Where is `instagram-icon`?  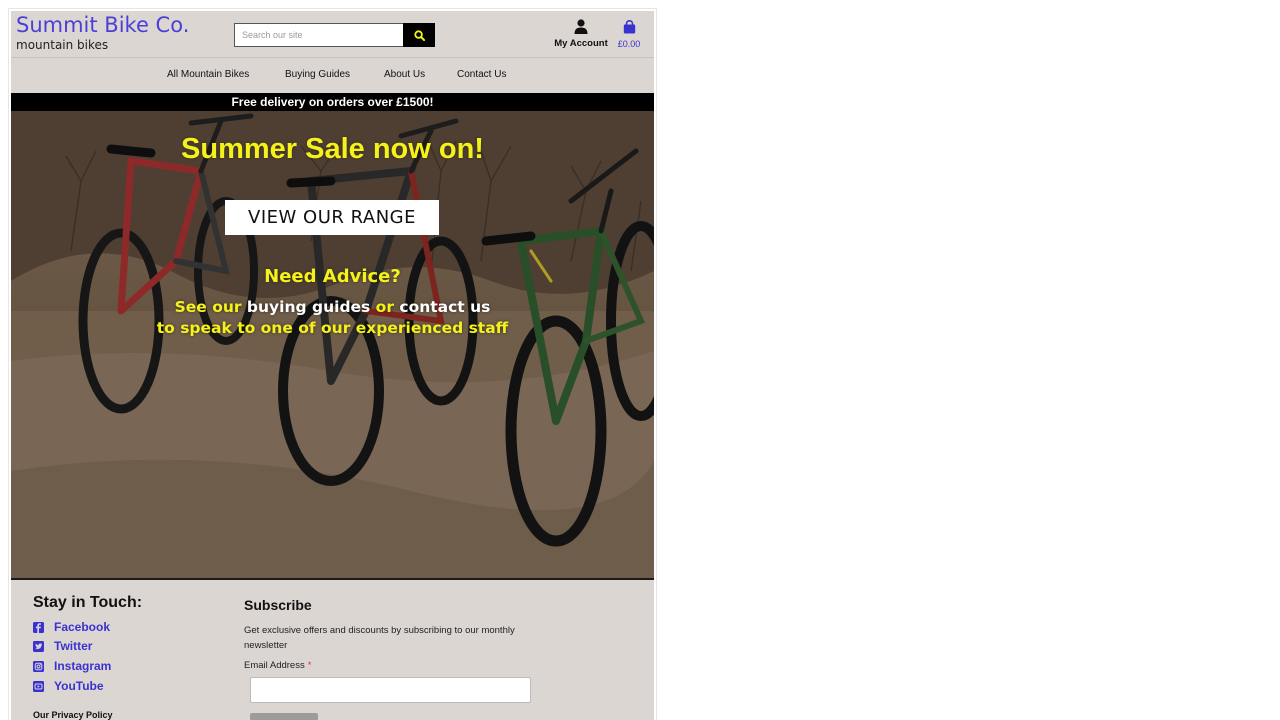 instagram-icon is located at coordinates (38, 666).